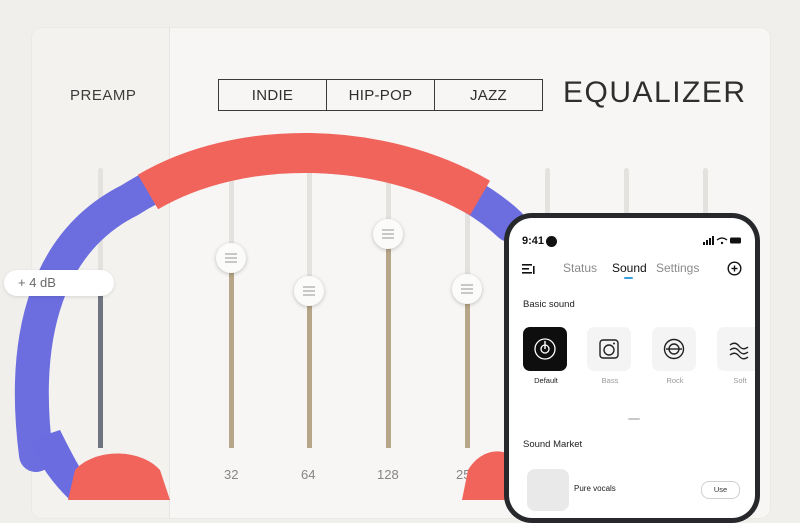 This screenshot has height=523, width=800. What do you see at coordinates (529, 271) in the screenshot?
I see `equalizer-menu-icon` at bounding box center [529, 271].